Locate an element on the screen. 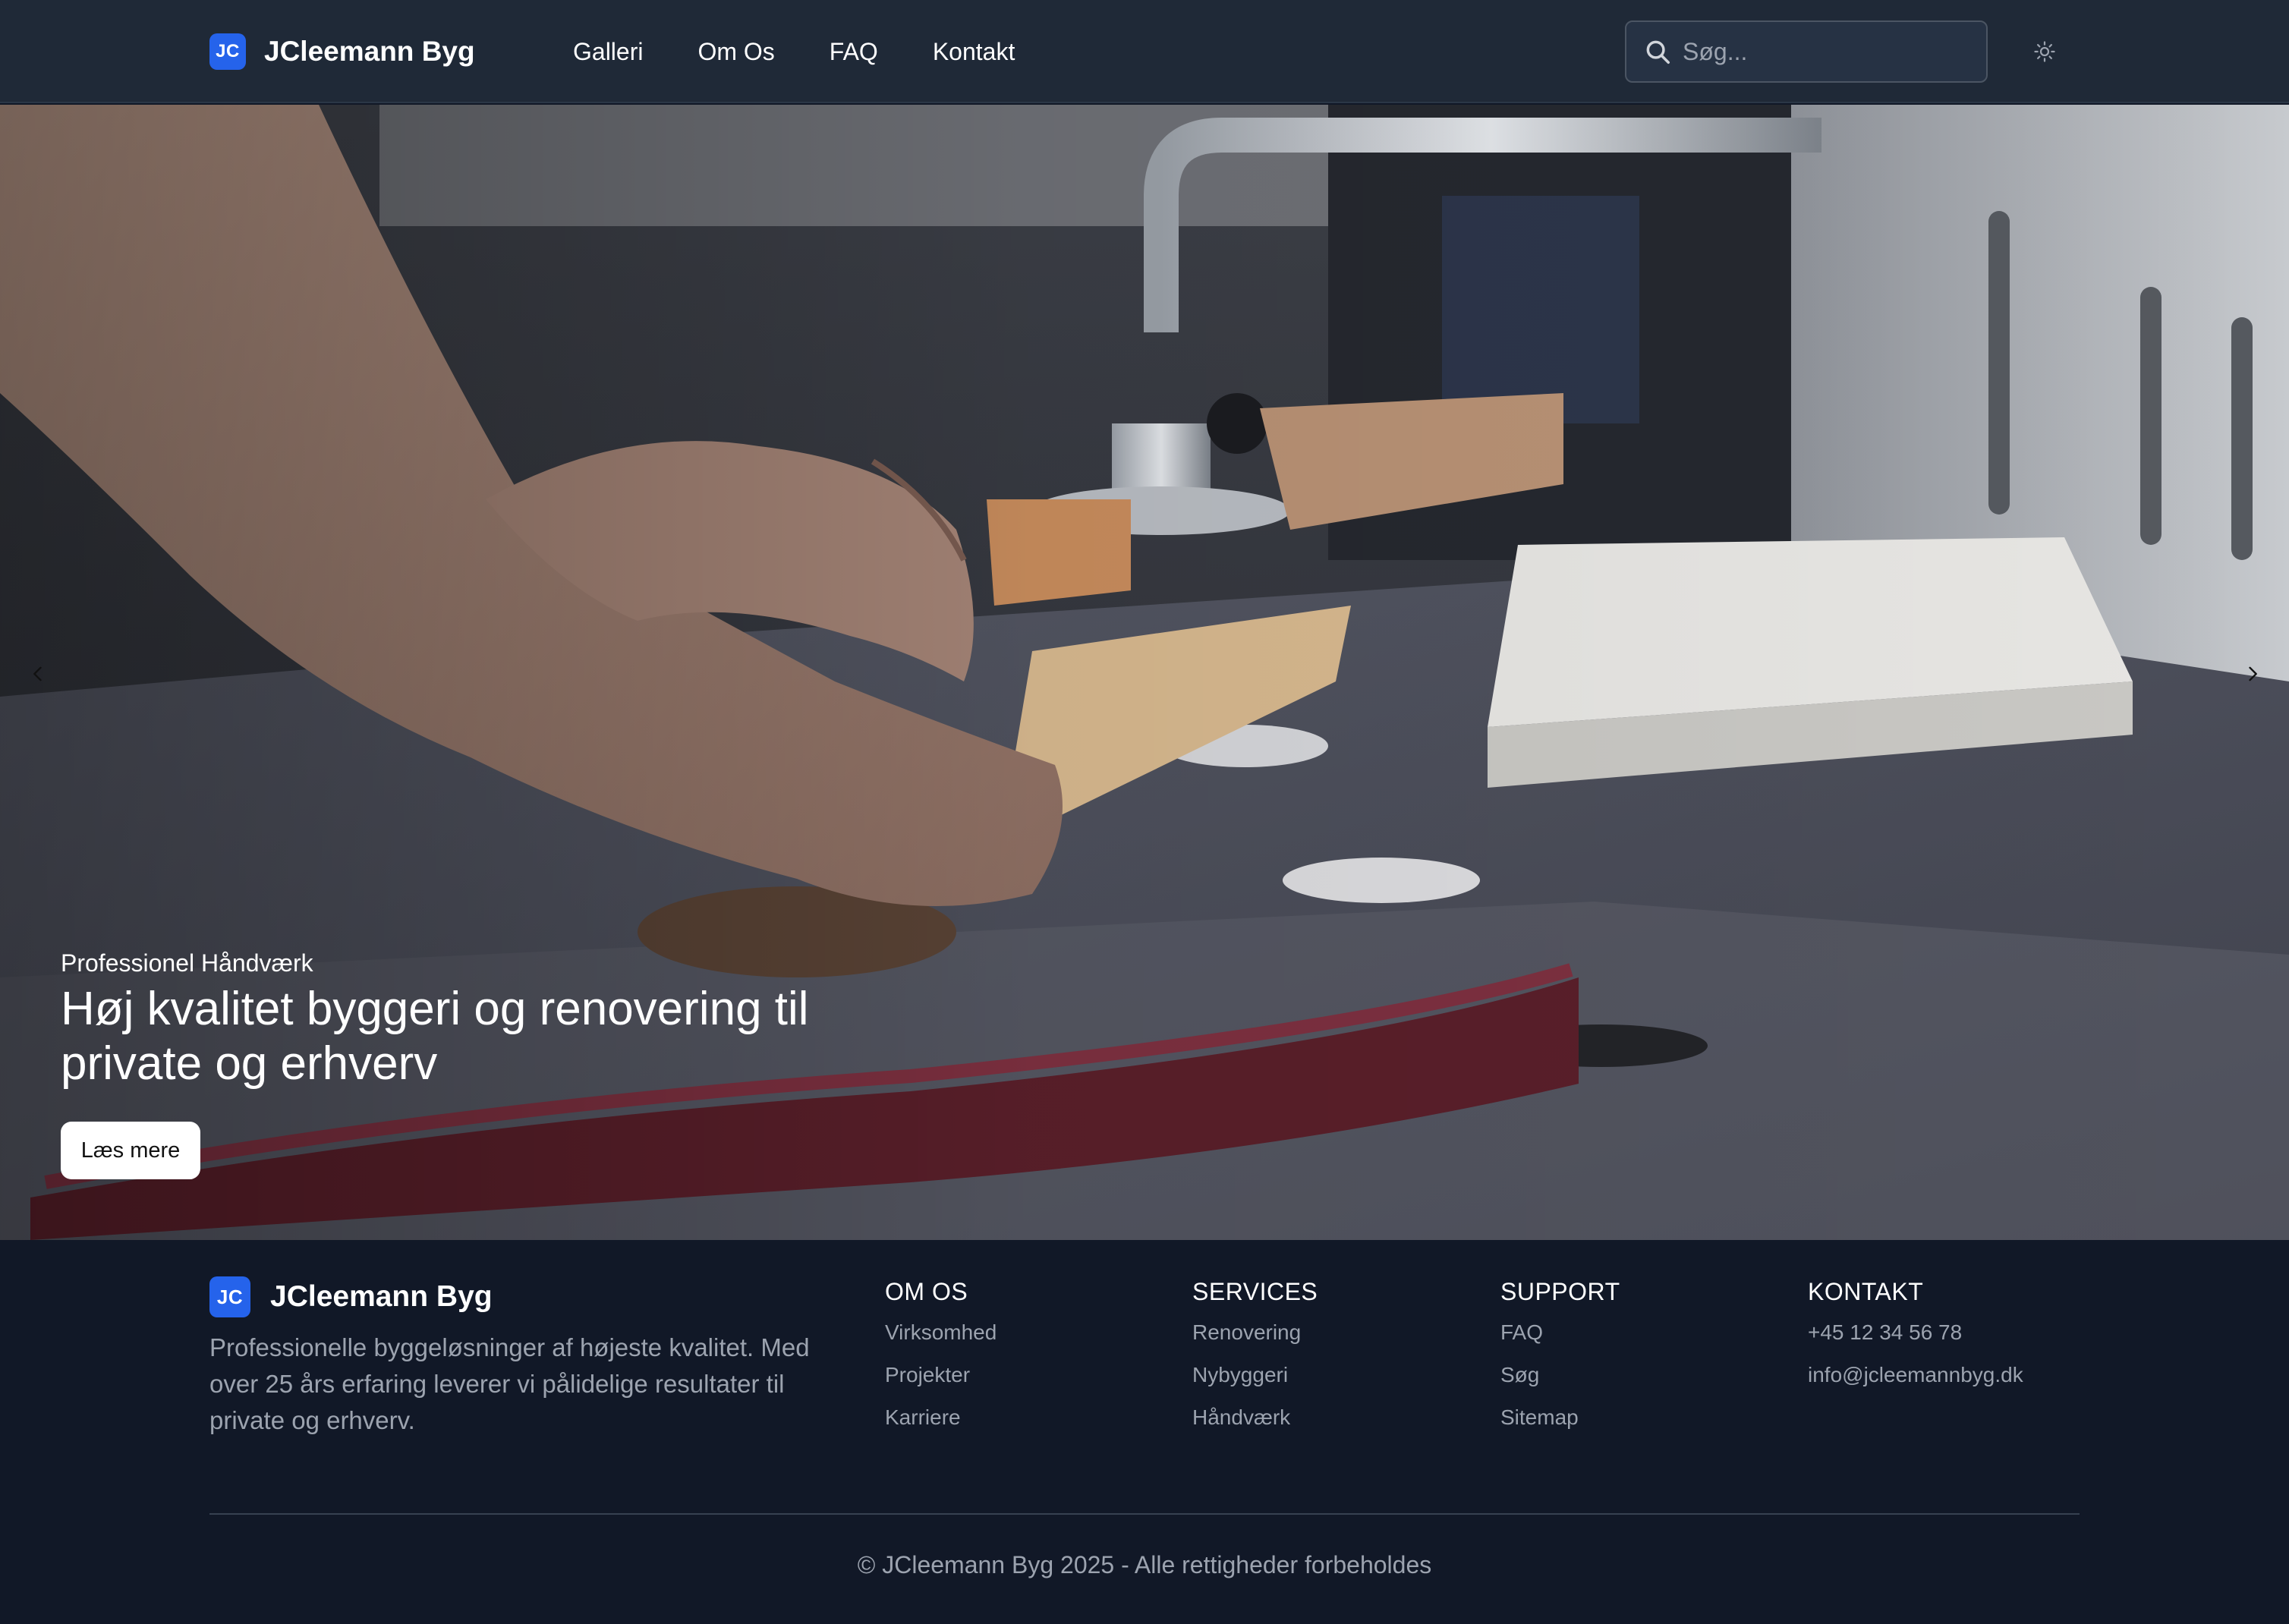 The image size is (2289, 1624). search-box is located at coordinates (1806, 51).